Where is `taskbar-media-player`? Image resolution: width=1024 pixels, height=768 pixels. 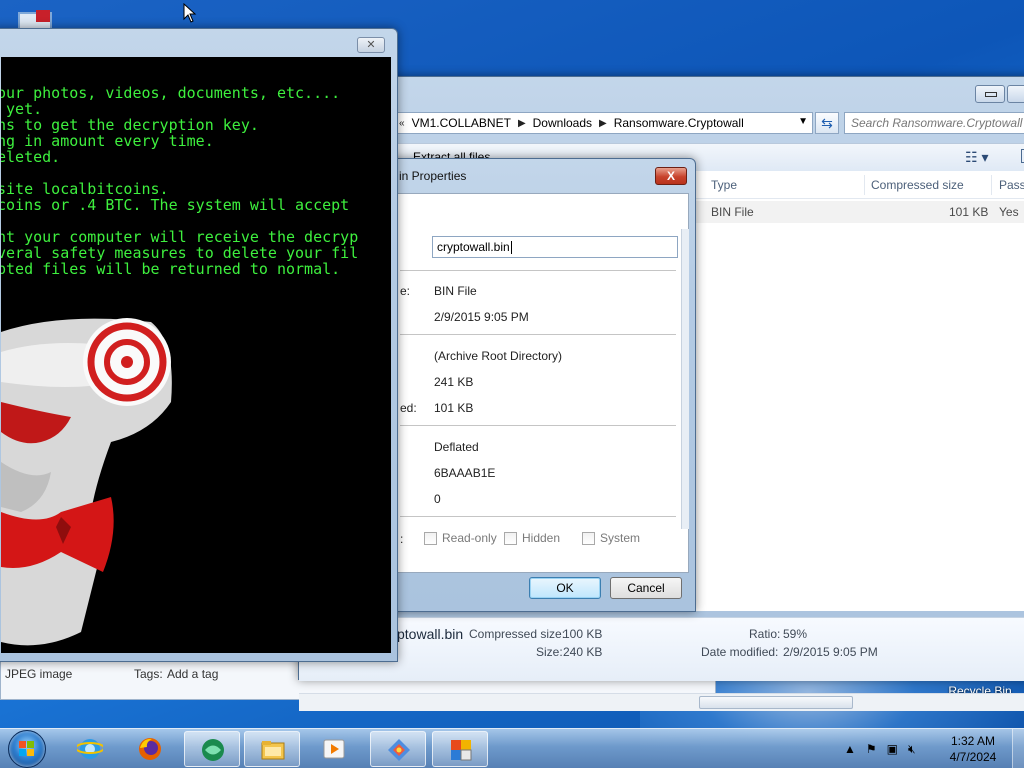
taskbar-media-player is located at coordinates (334, 749).